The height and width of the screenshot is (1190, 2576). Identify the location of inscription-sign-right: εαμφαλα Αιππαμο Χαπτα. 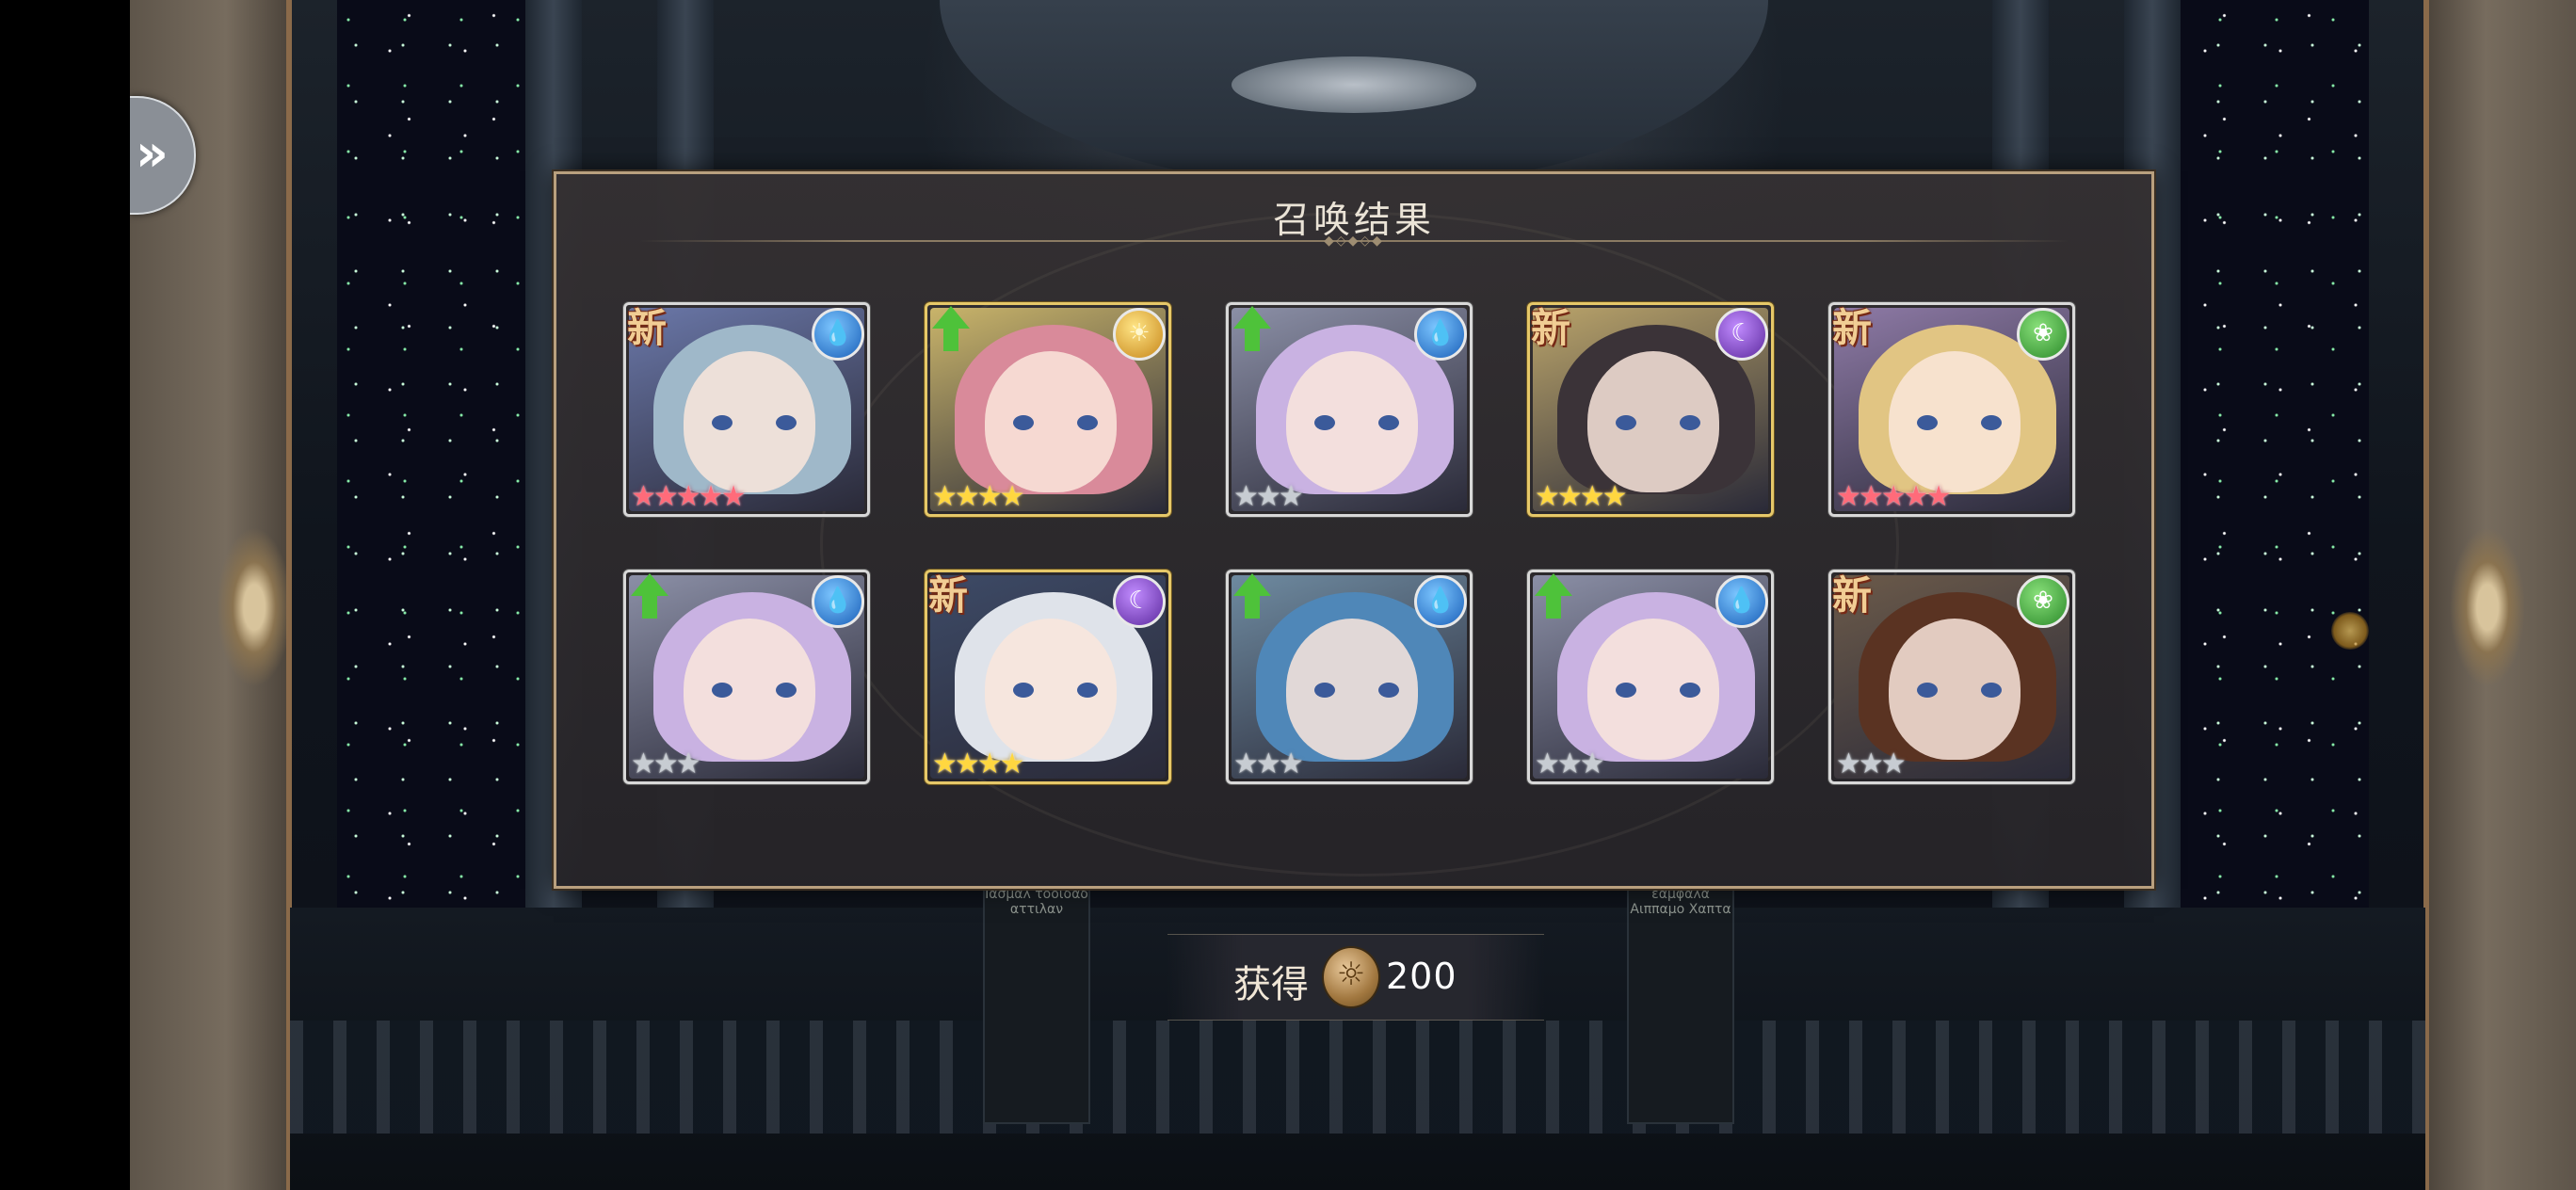
(1680, 1004).